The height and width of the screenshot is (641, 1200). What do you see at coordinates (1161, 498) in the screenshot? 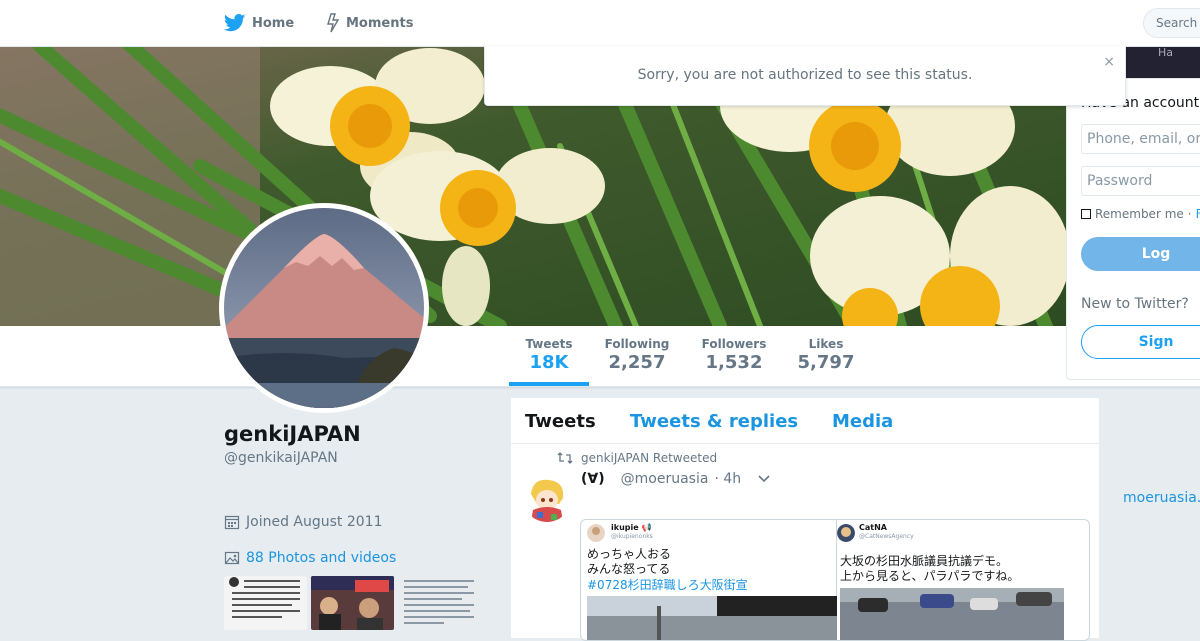
I see `sidebar-link: moeruasia.` at bounding box center [1161, 498].